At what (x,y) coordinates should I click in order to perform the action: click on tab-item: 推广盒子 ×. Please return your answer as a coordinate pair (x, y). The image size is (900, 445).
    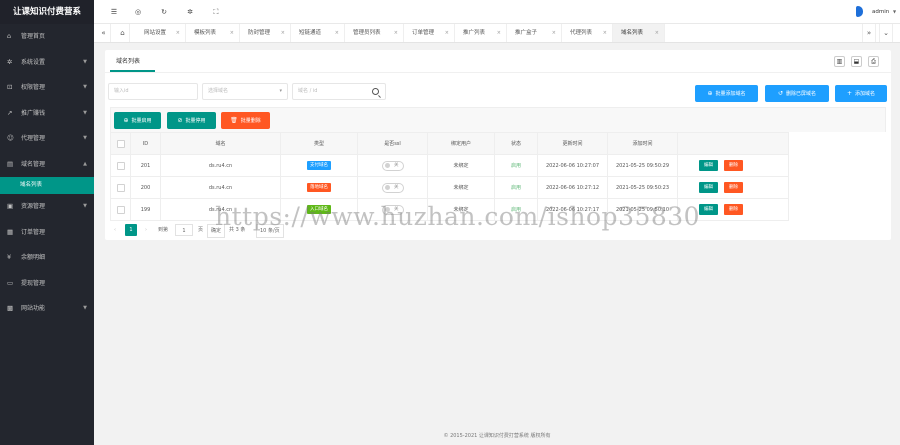
    Looking at the image, I should click on (534, 33).